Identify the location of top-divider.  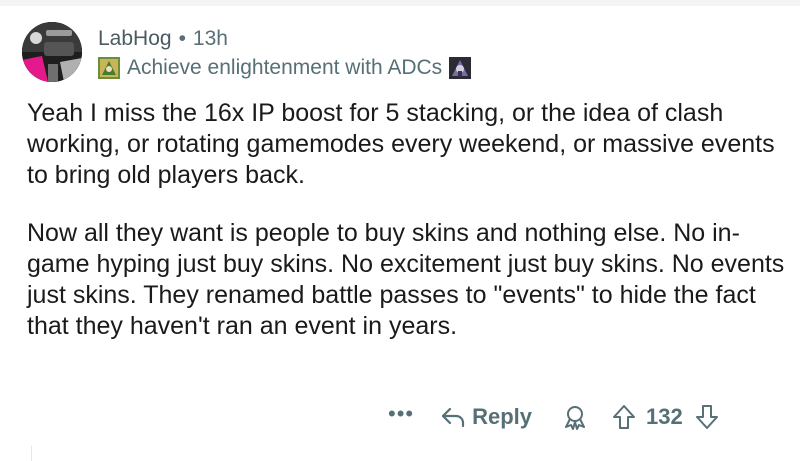
(400, 3).